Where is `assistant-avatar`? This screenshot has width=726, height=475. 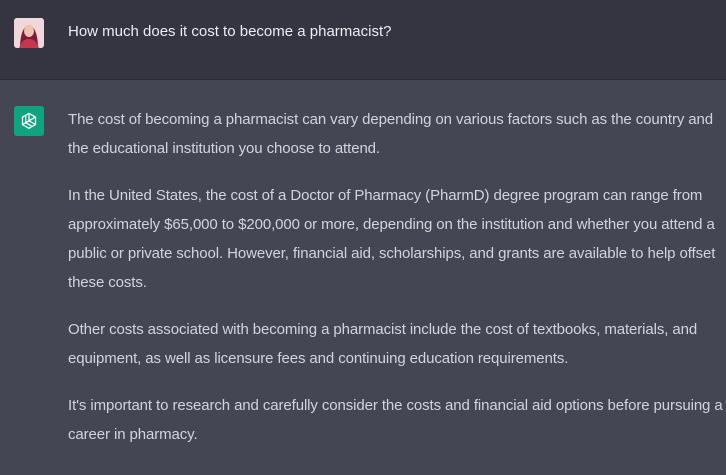
assistant-avatar is located at coordinates (29, 121).